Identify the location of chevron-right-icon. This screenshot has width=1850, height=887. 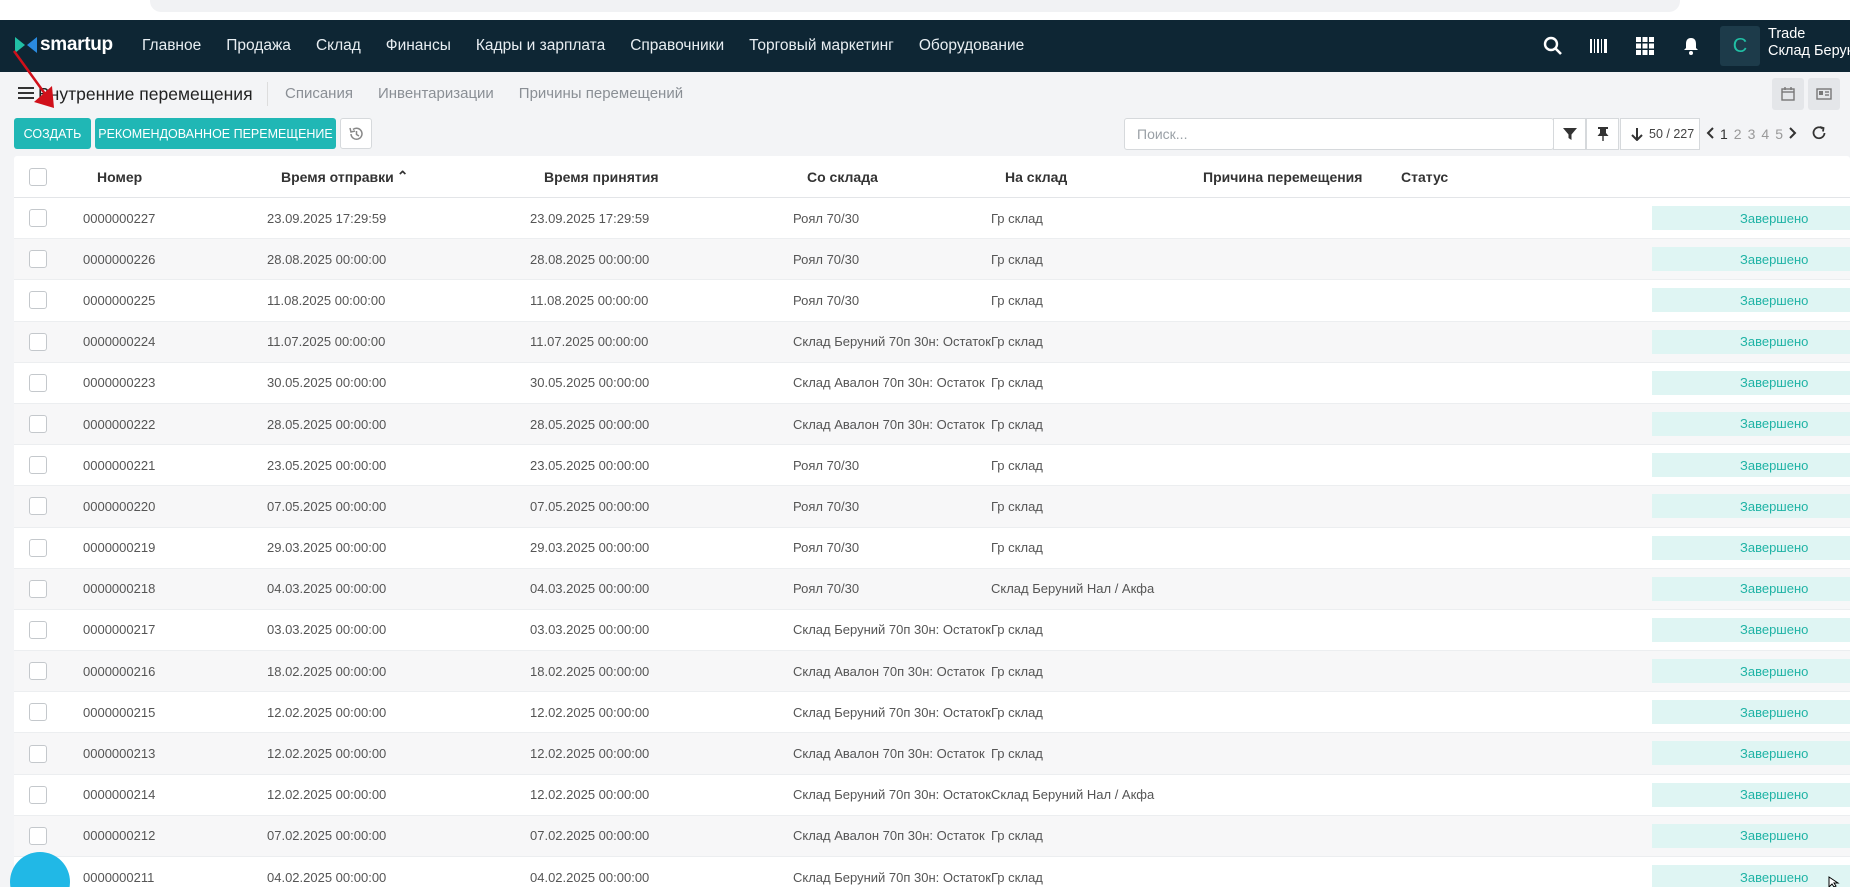
(1793, 134).